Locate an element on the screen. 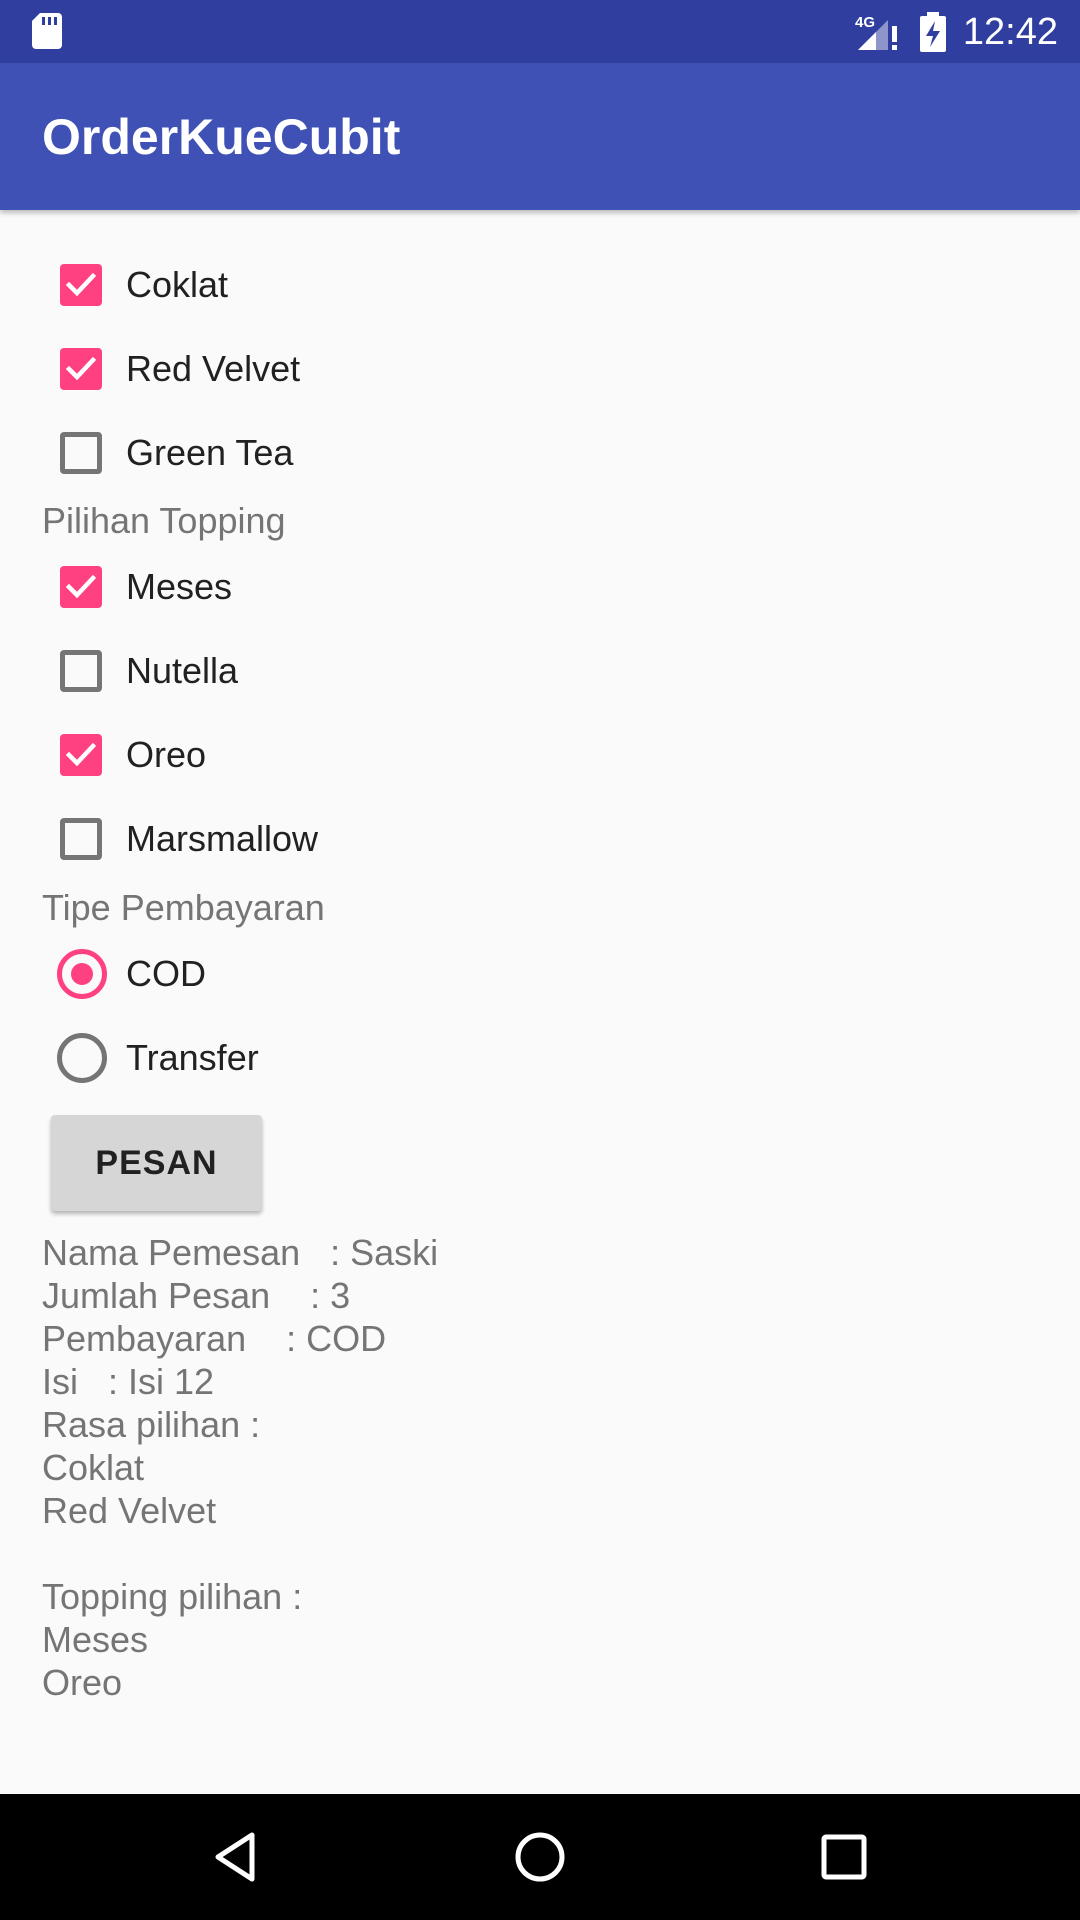 This screenshot has height=1920, width=1080. summary-line: Nama Pemesan : Saski is located at coordinates (240, 1252).